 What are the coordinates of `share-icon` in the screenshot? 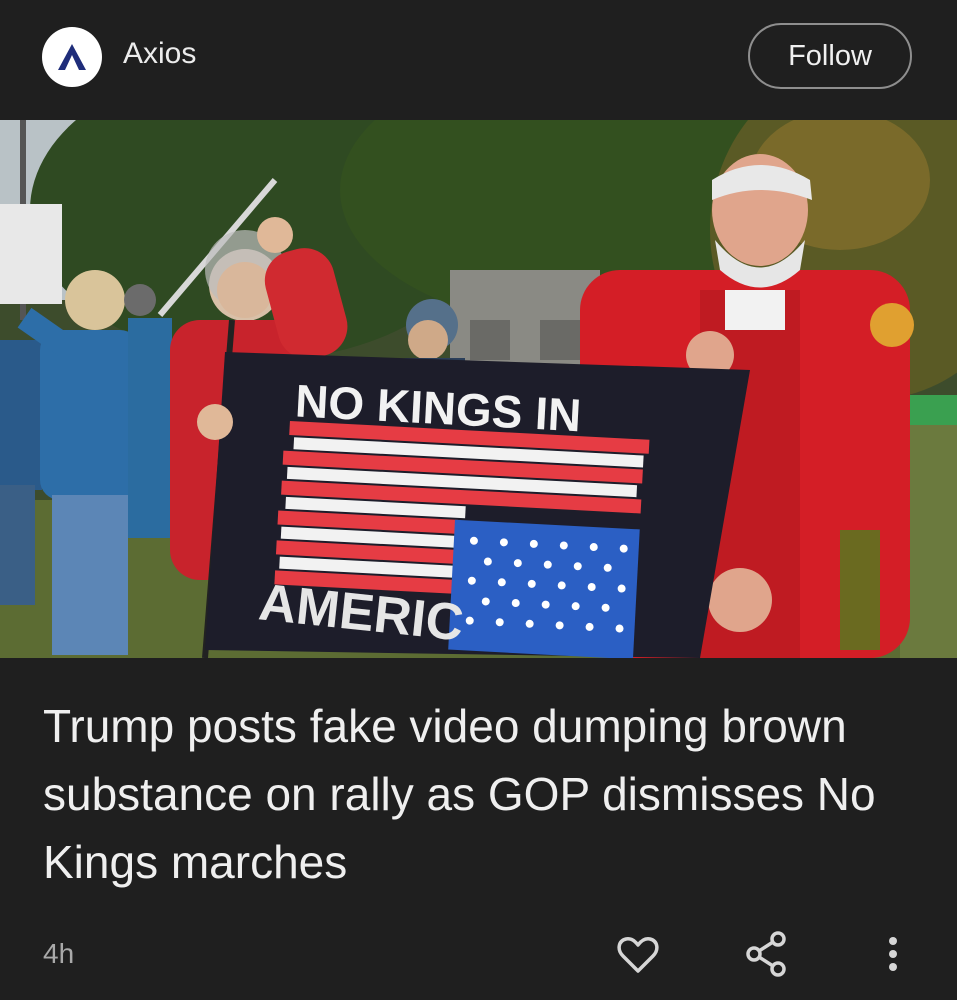 It's located at (767, 956).